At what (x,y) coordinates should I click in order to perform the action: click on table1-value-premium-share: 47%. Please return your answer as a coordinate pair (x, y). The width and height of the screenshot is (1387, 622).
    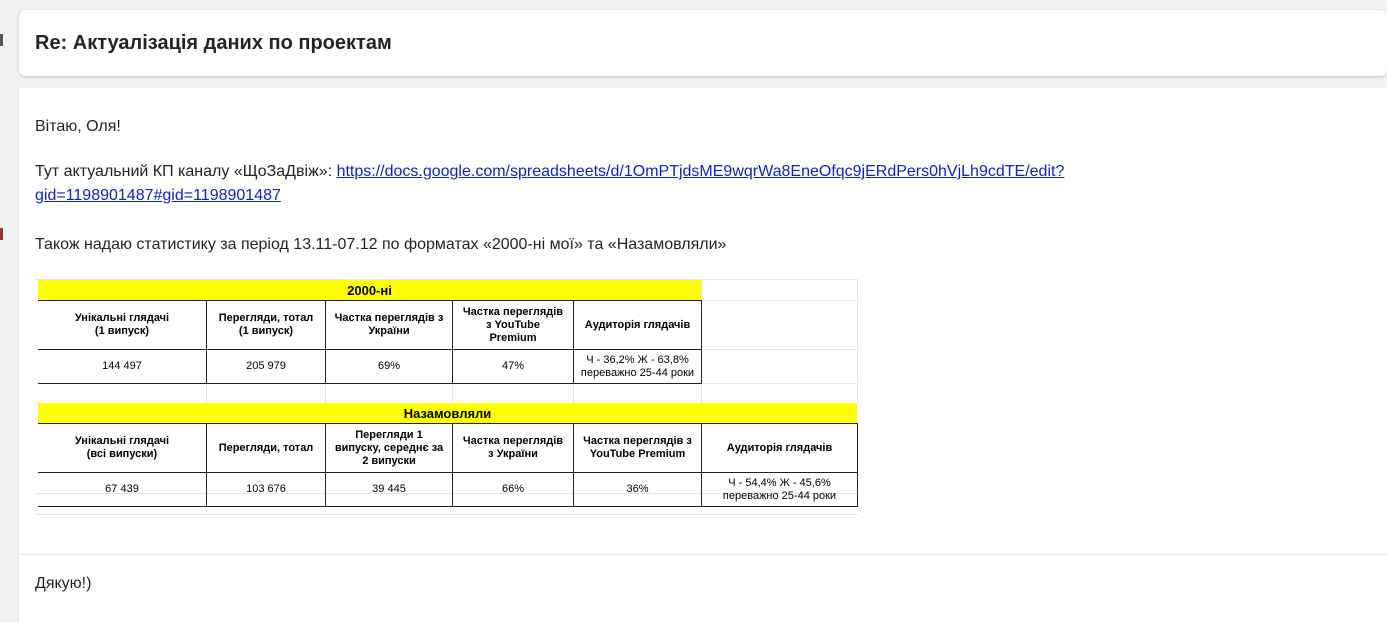
    Looking at the image, I should click on (513, 366).